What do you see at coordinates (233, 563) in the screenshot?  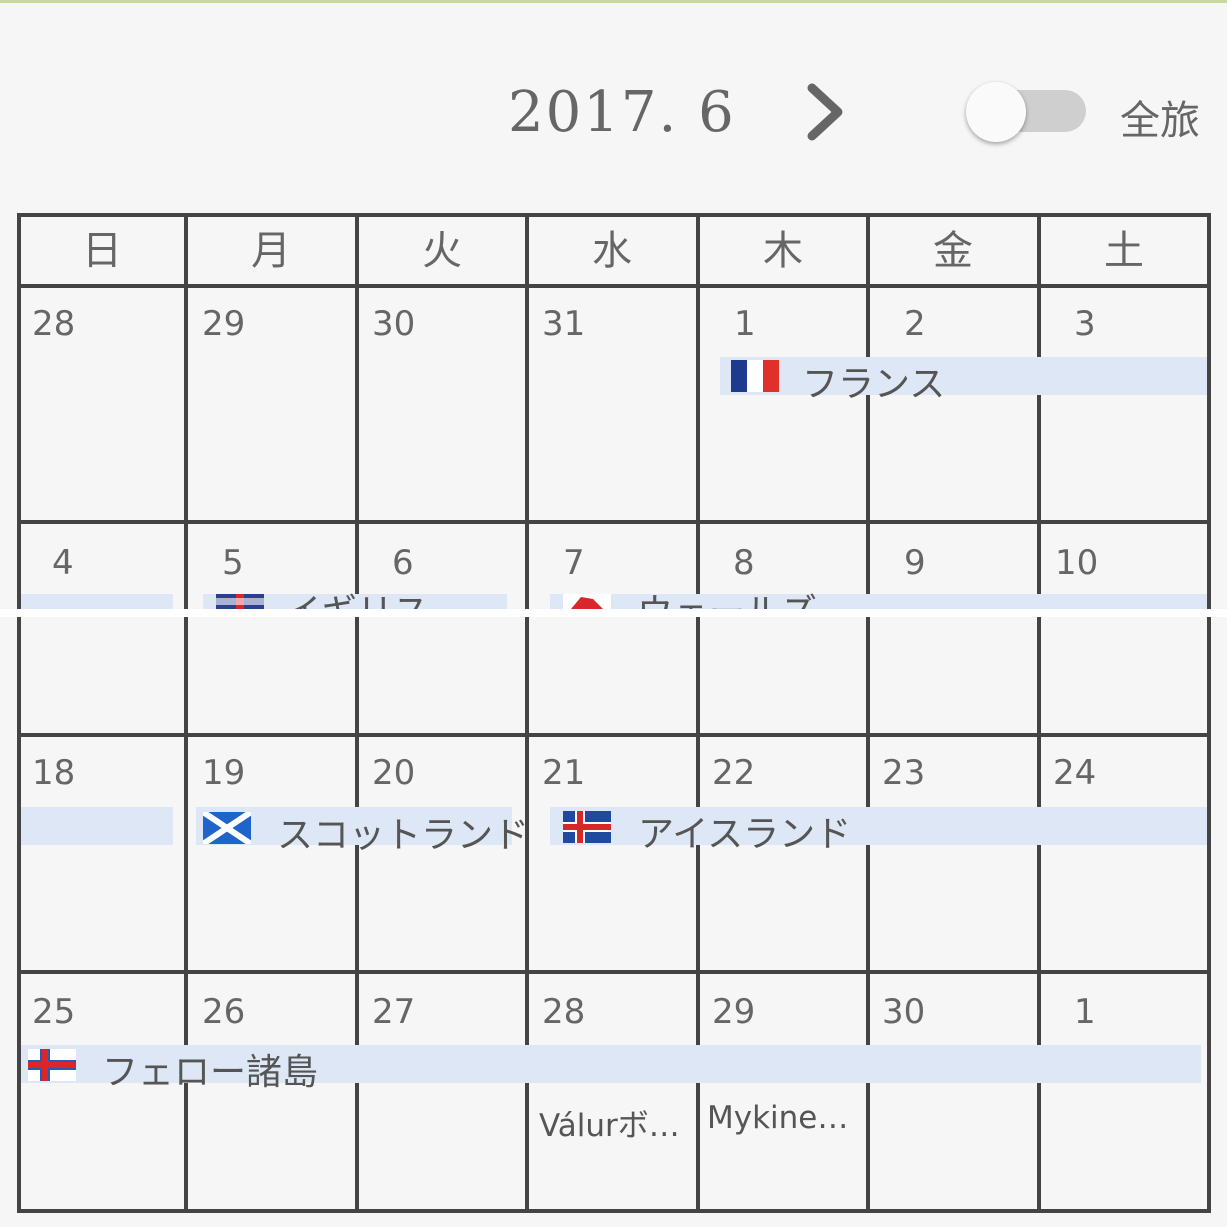 I see `day-number: 5` at bounding box center [233, 563].